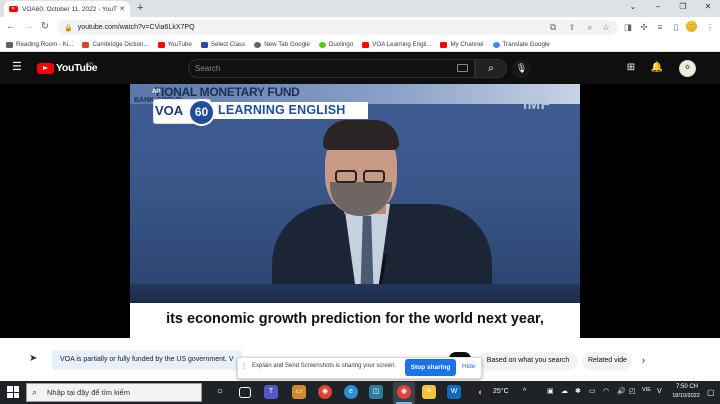  What do you see at coordinates (114, 392) in the screenshot?
I see `taskbar-search-input: Nhập tại đây để tìm kiếm` at bounding box center [114, 392].